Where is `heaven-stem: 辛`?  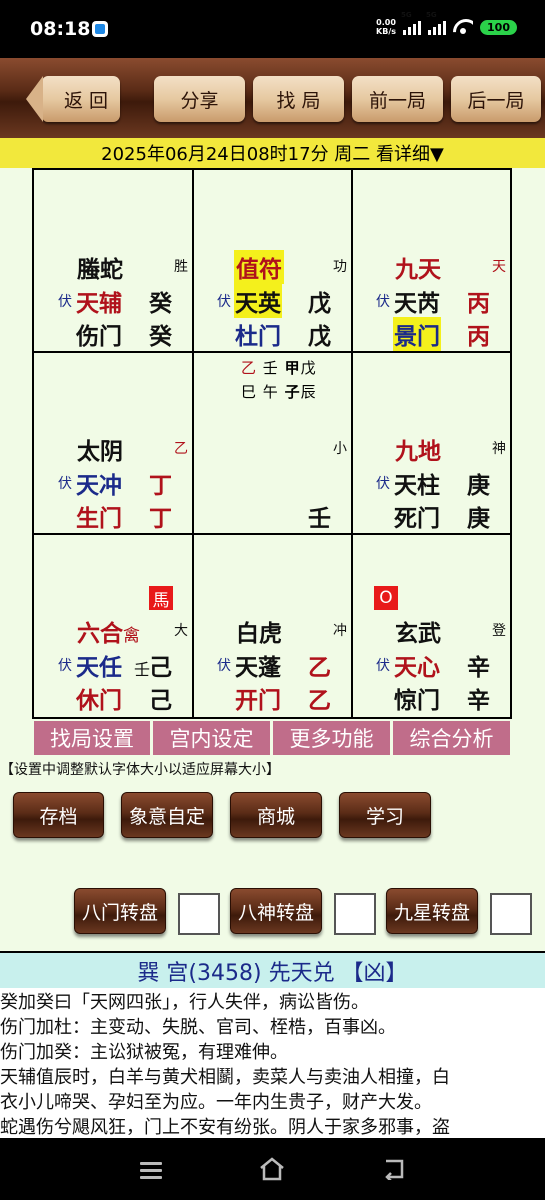 heaven-stem: 辛 is located at coordinates (478, 668).